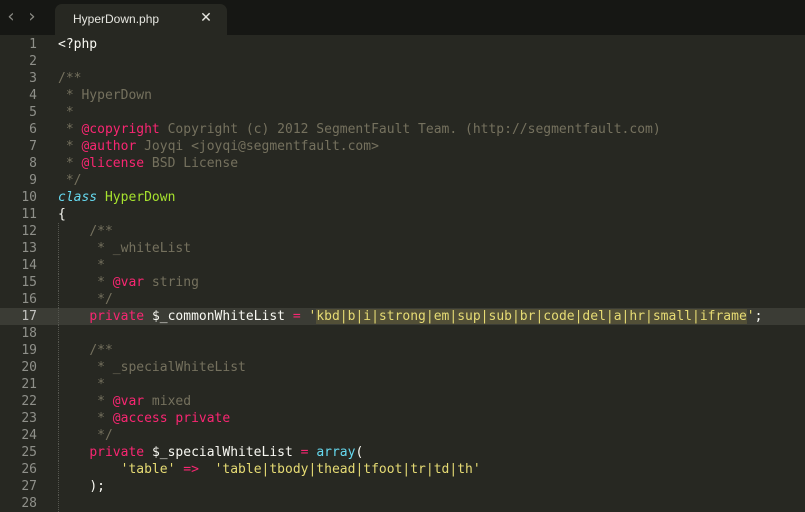 The image size is (805, 512). What do you see at coordinates (140, 418) in the screenshot?
I see `code-token: @access` at bounding box center [140, 418].